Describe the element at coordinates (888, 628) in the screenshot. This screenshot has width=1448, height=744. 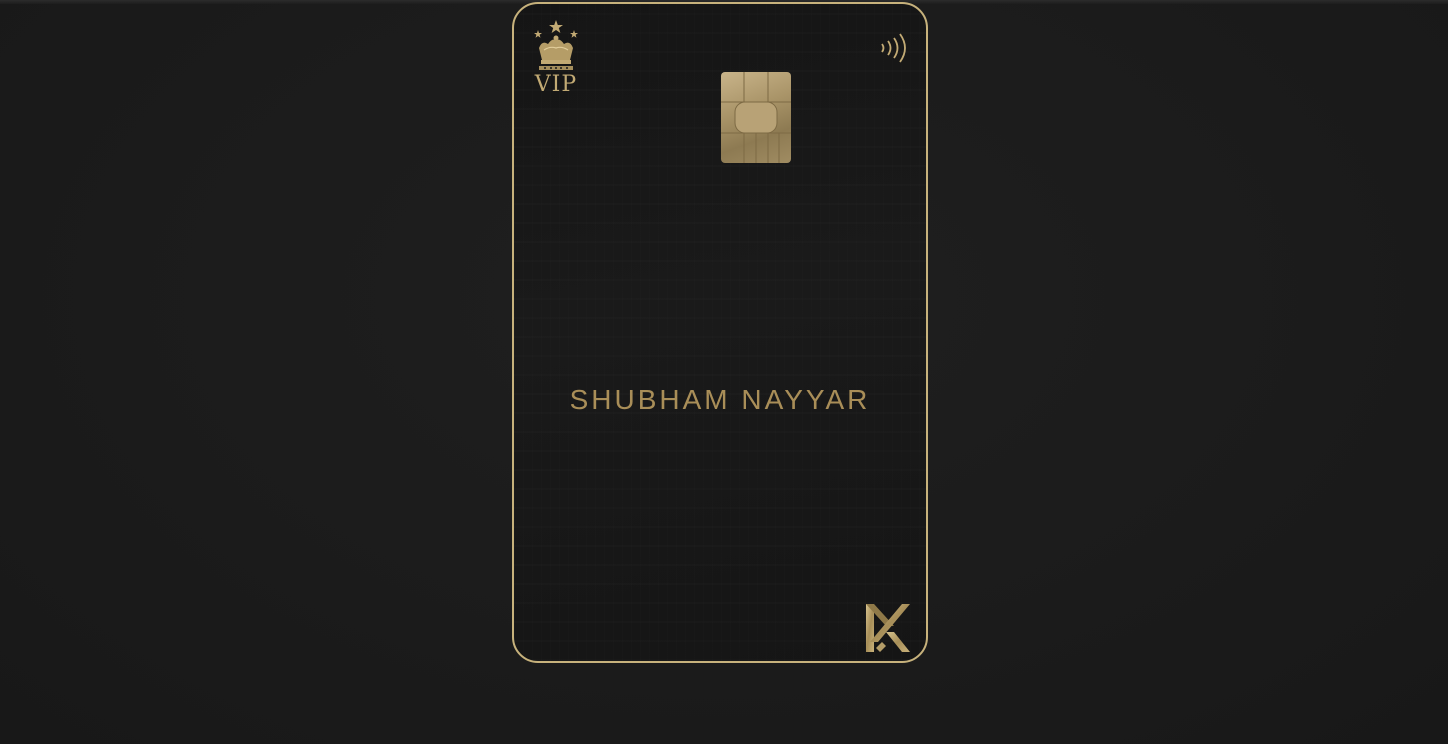
I see `k-logo-icon` at that location.